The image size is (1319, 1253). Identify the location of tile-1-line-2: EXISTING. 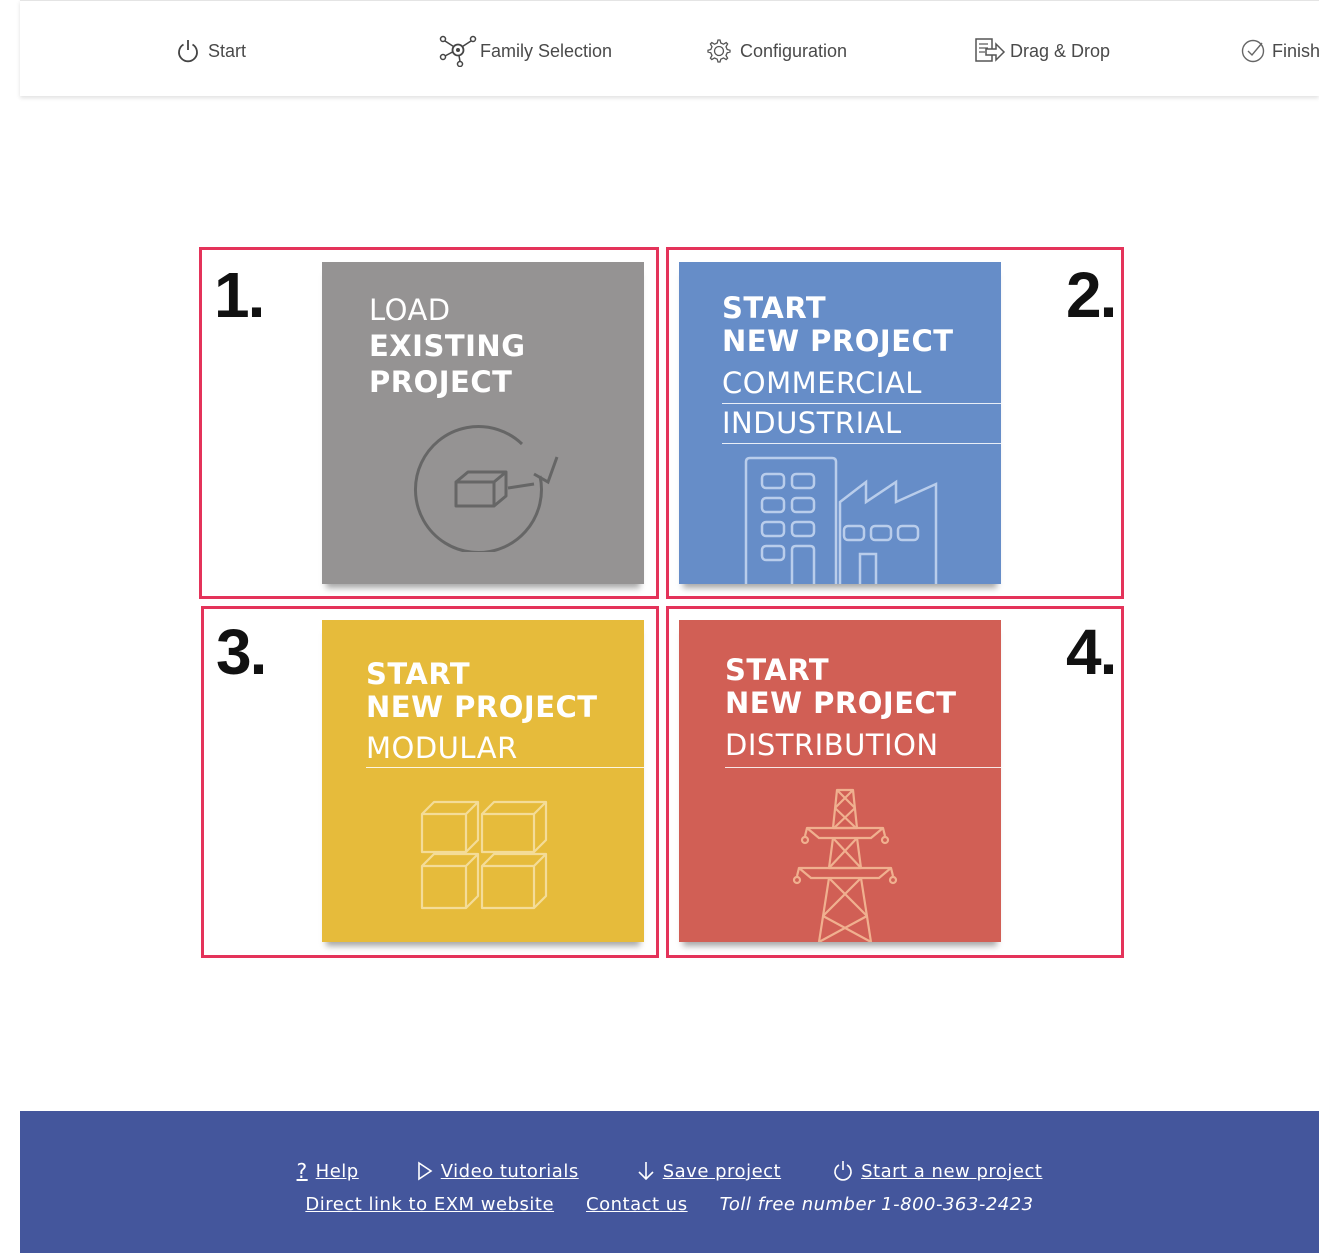
(447, 346).